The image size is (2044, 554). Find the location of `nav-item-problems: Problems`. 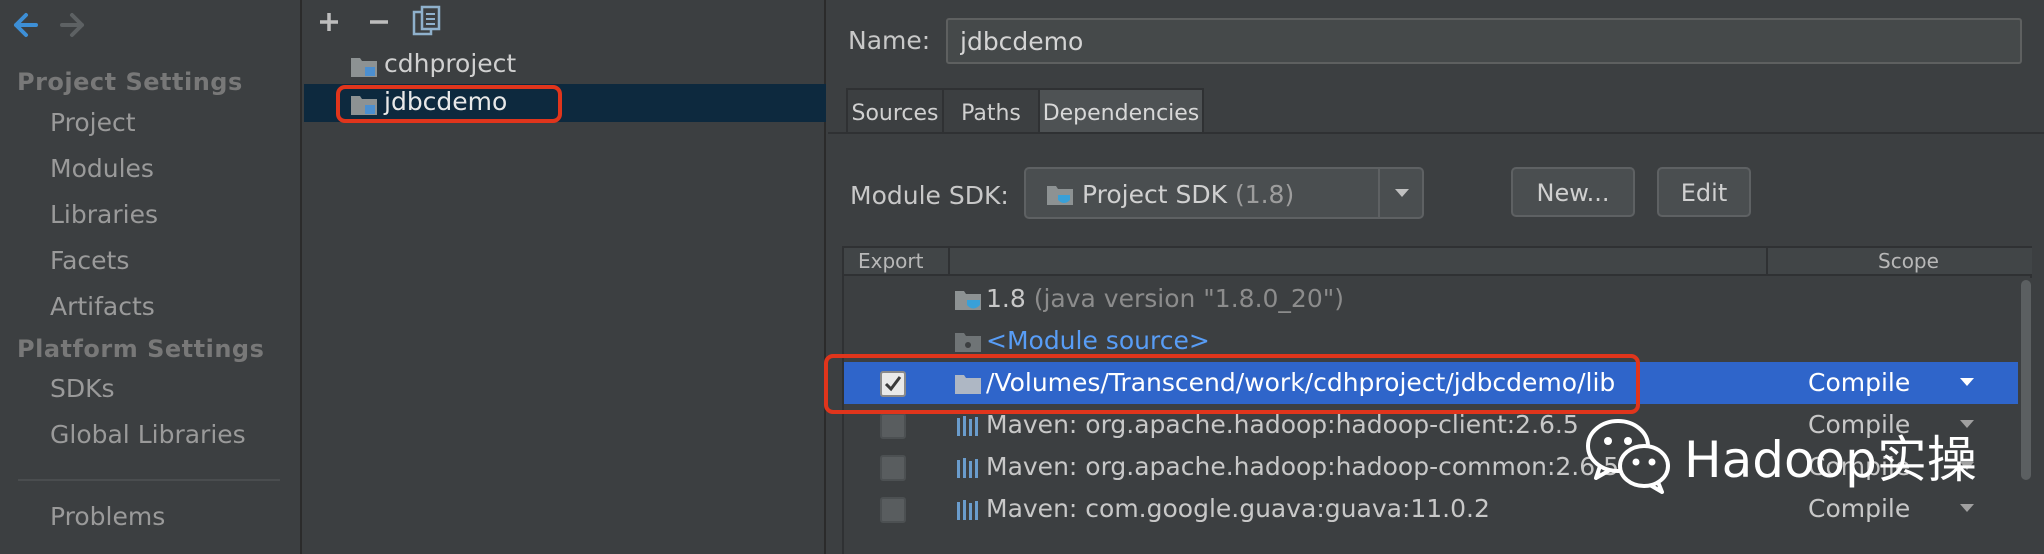

nav-item-problems: Problems is located at coordinates (107, 516).